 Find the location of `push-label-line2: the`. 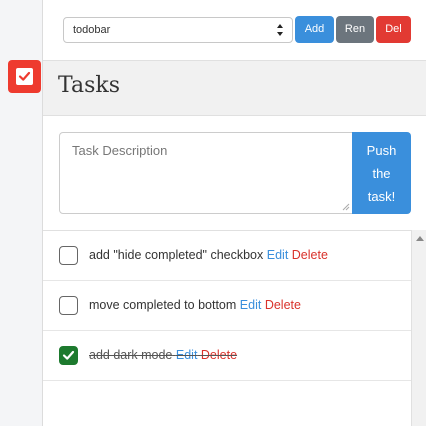

push-label-line2: the is located at coordinates (381, 173).